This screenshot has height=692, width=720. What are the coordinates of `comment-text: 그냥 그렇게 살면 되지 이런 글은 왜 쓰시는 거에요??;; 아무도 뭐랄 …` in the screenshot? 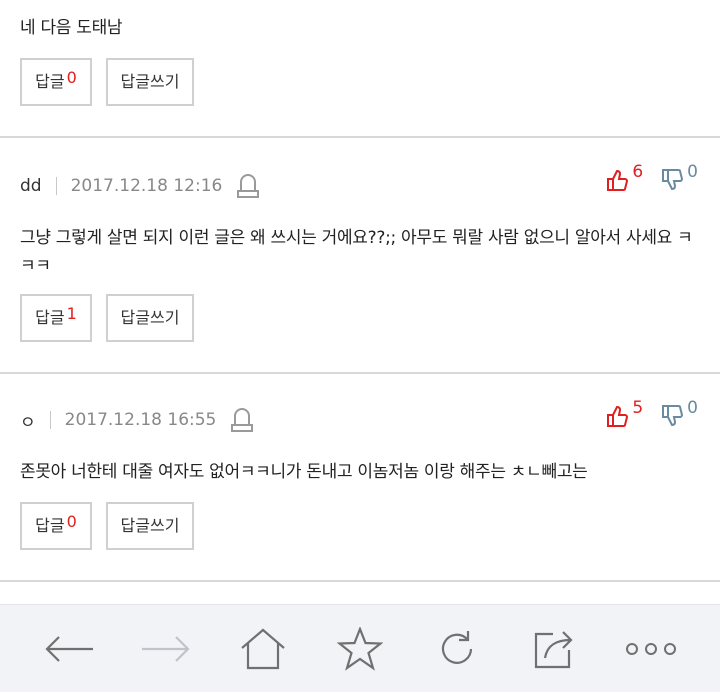 It's located at (356, 252).